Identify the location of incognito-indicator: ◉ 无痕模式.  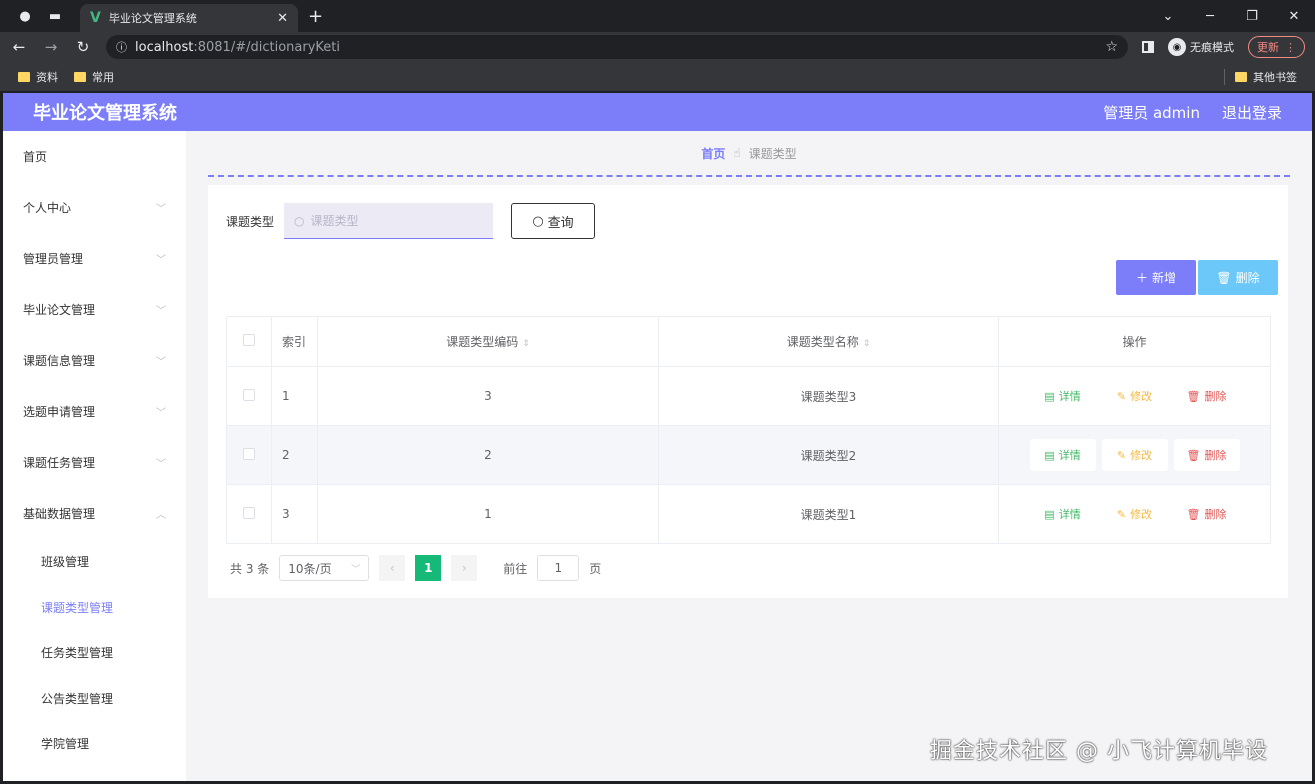
(1201, 47).